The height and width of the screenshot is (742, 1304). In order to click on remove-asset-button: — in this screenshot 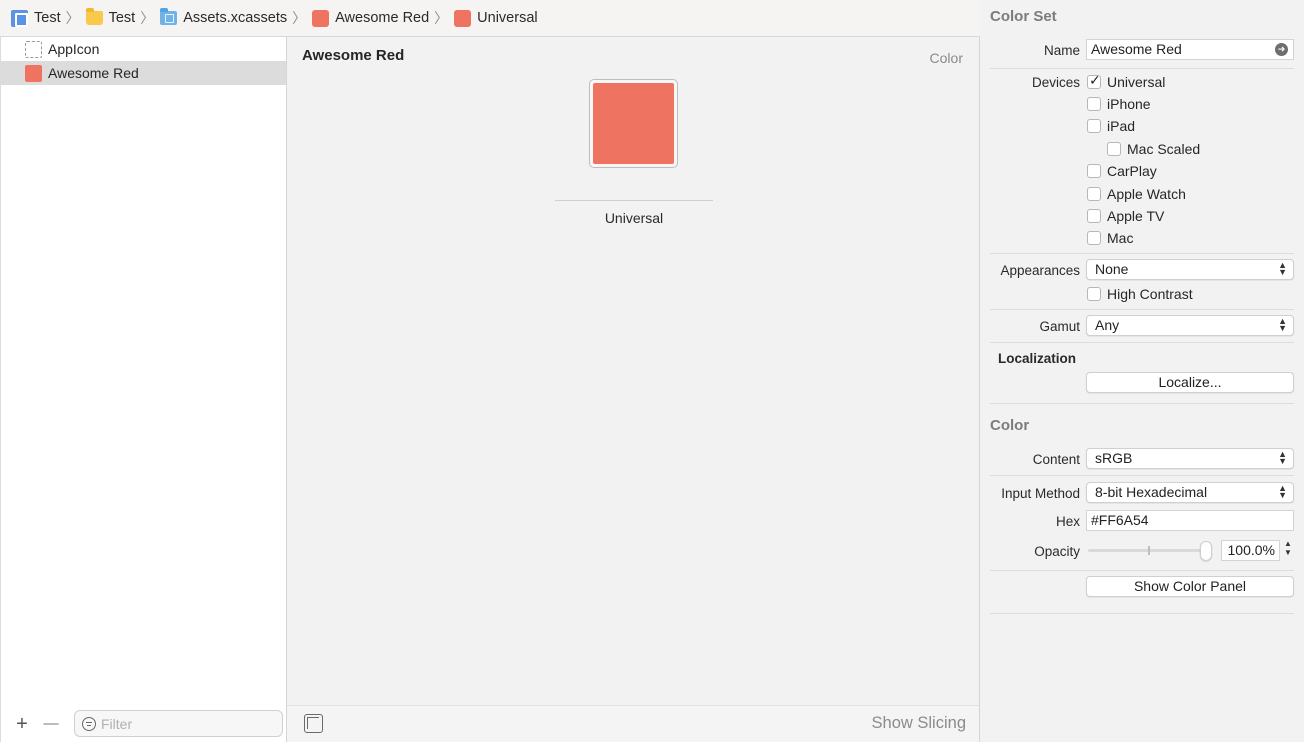, I will do `click(51, 724)`.